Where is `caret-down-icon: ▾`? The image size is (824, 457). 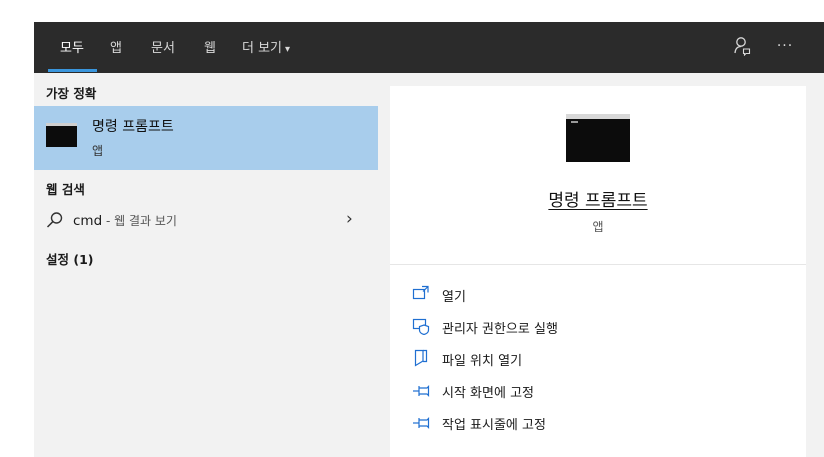
caret-down-icon: ▾ is located at coordinates (288, 49).